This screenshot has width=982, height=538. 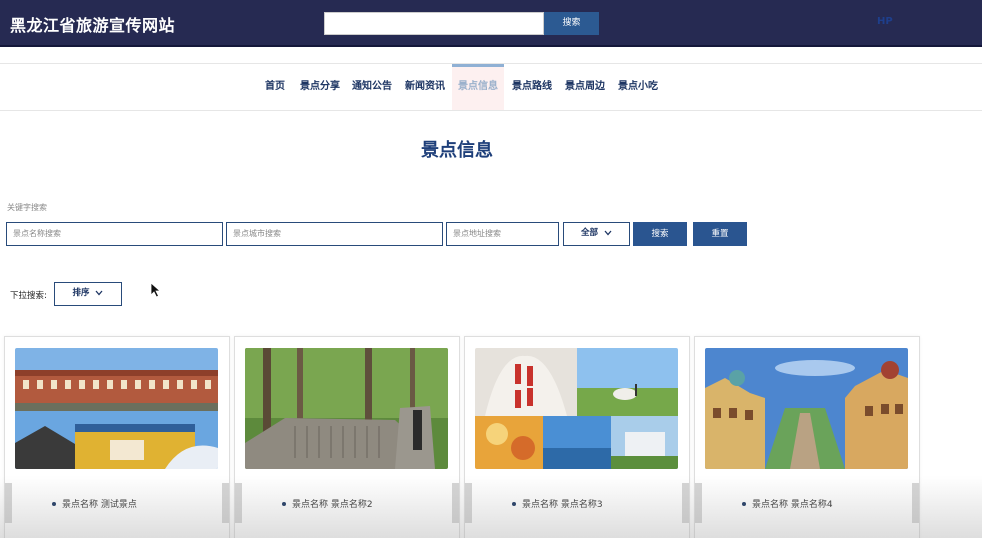 What do you see at coordinates (590, 233) in the screenshot?
I see `category-select-value: 全部` at bounding box center [590, 233].